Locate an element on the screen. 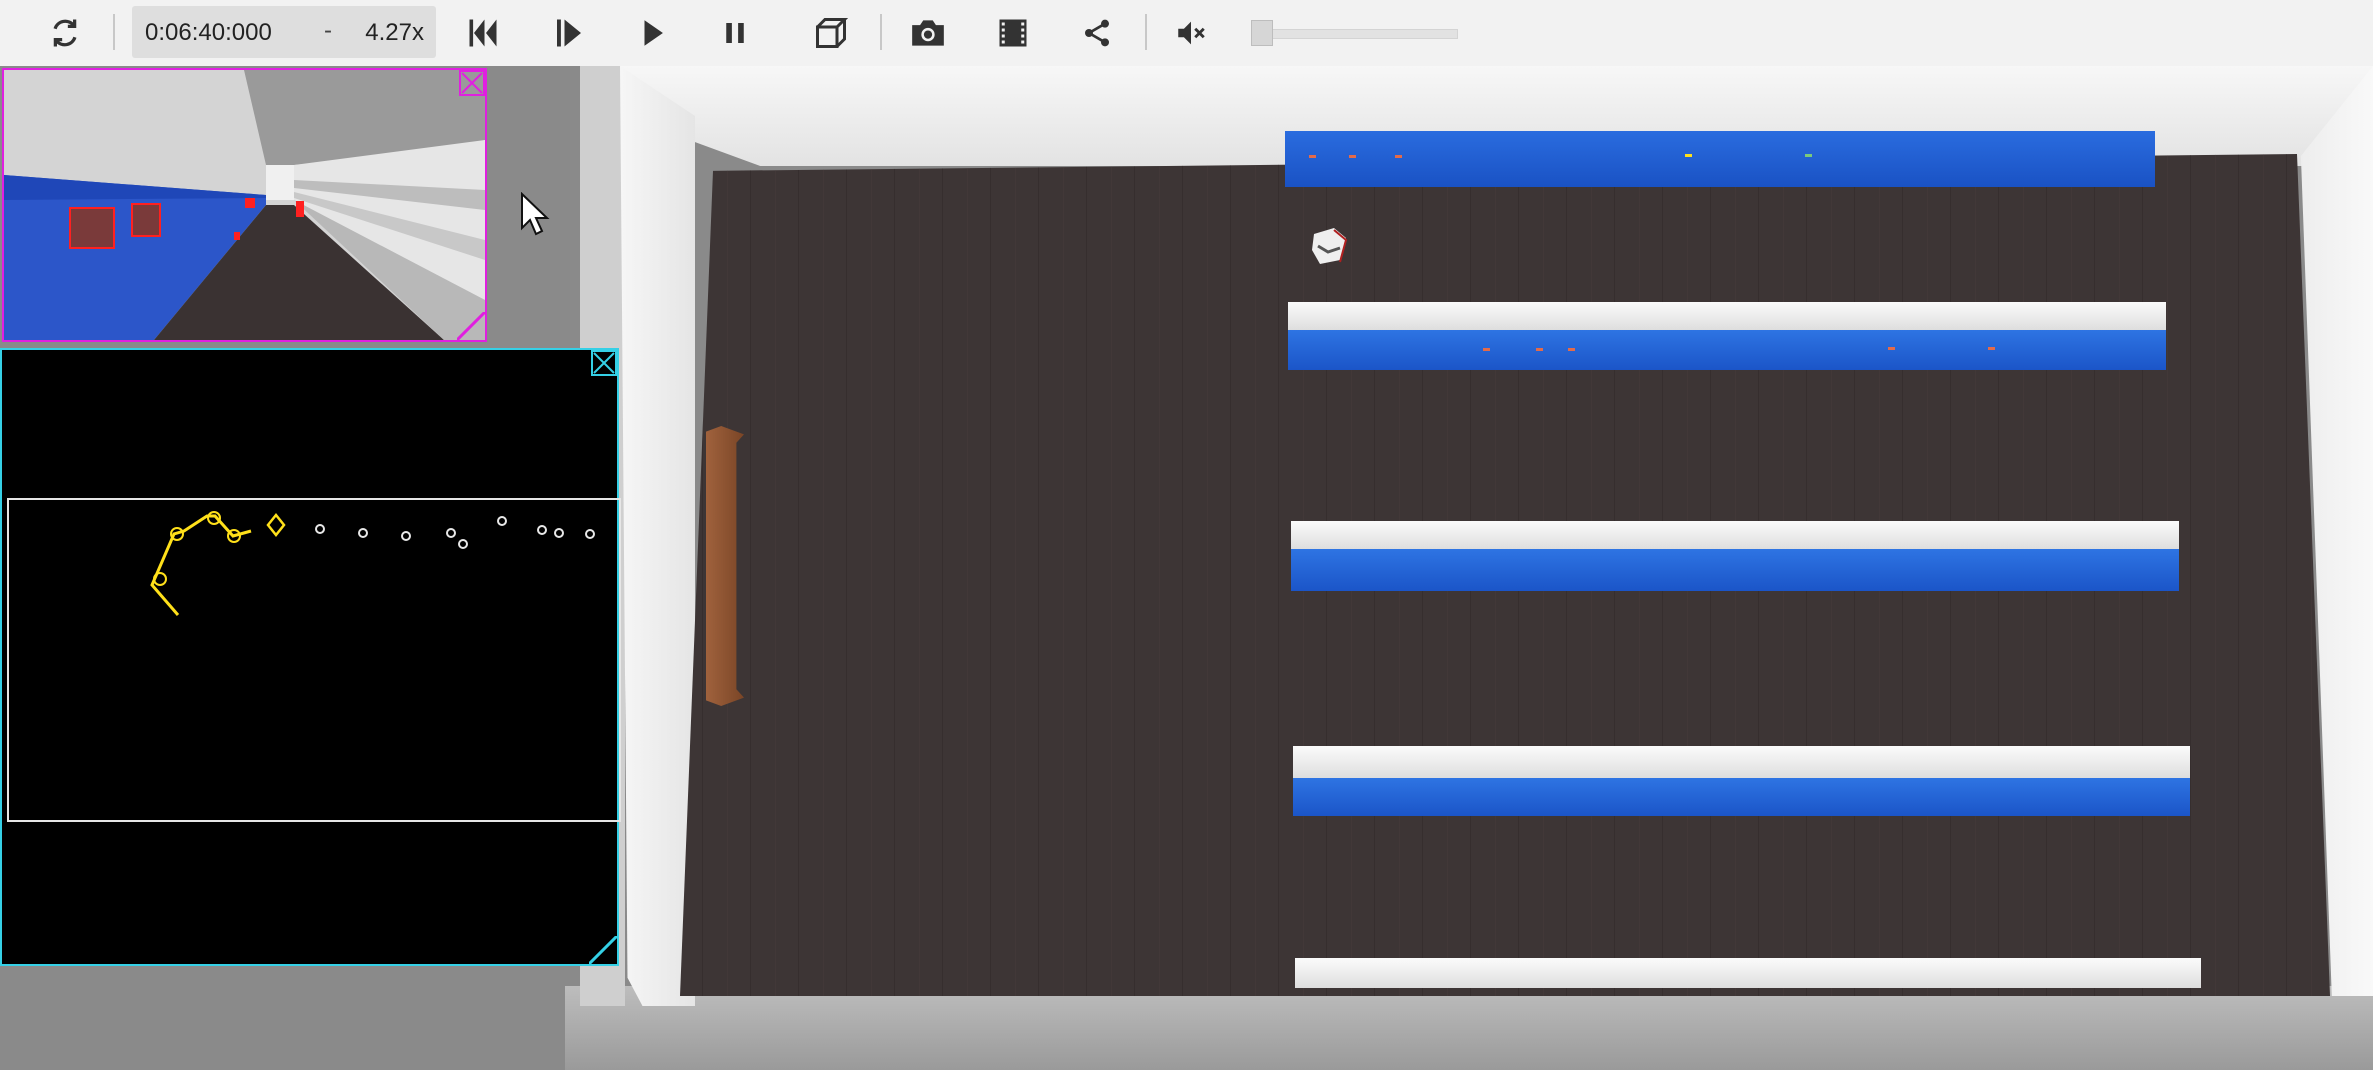  robot-marker is located at coordinates (276, 525).